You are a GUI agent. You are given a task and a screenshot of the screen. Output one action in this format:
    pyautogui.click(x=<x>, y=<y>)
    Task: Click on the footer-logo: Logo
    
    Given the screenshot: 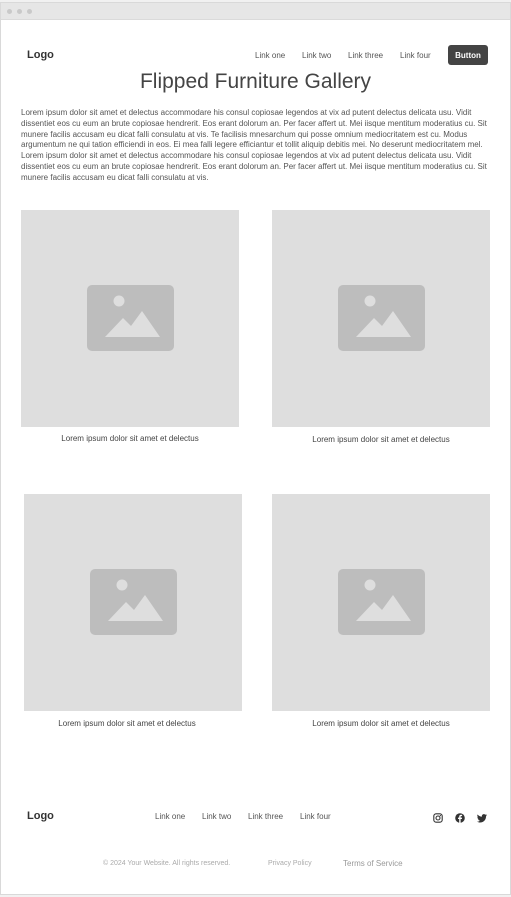 What is the action you would take?
    pyautogui.click(x=40, y=816)
    